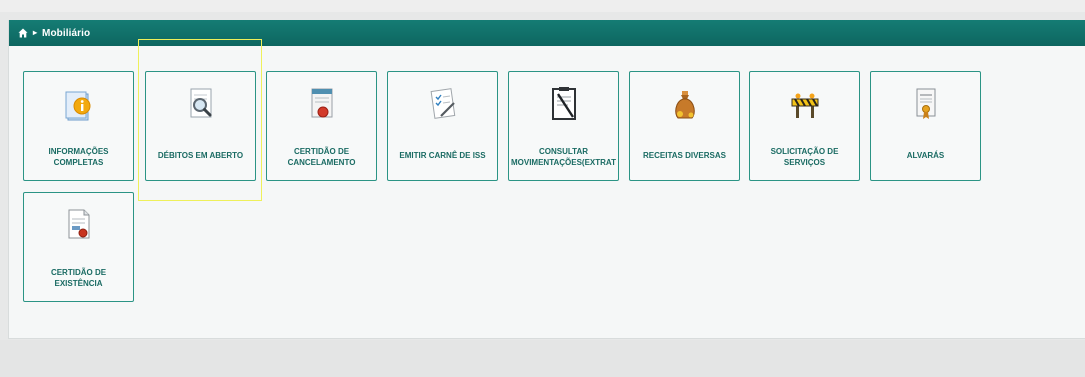 Image resolution: width=1085 pixels, height=377 pixels. I want to click on money-bag-icon, so click(684, 105).